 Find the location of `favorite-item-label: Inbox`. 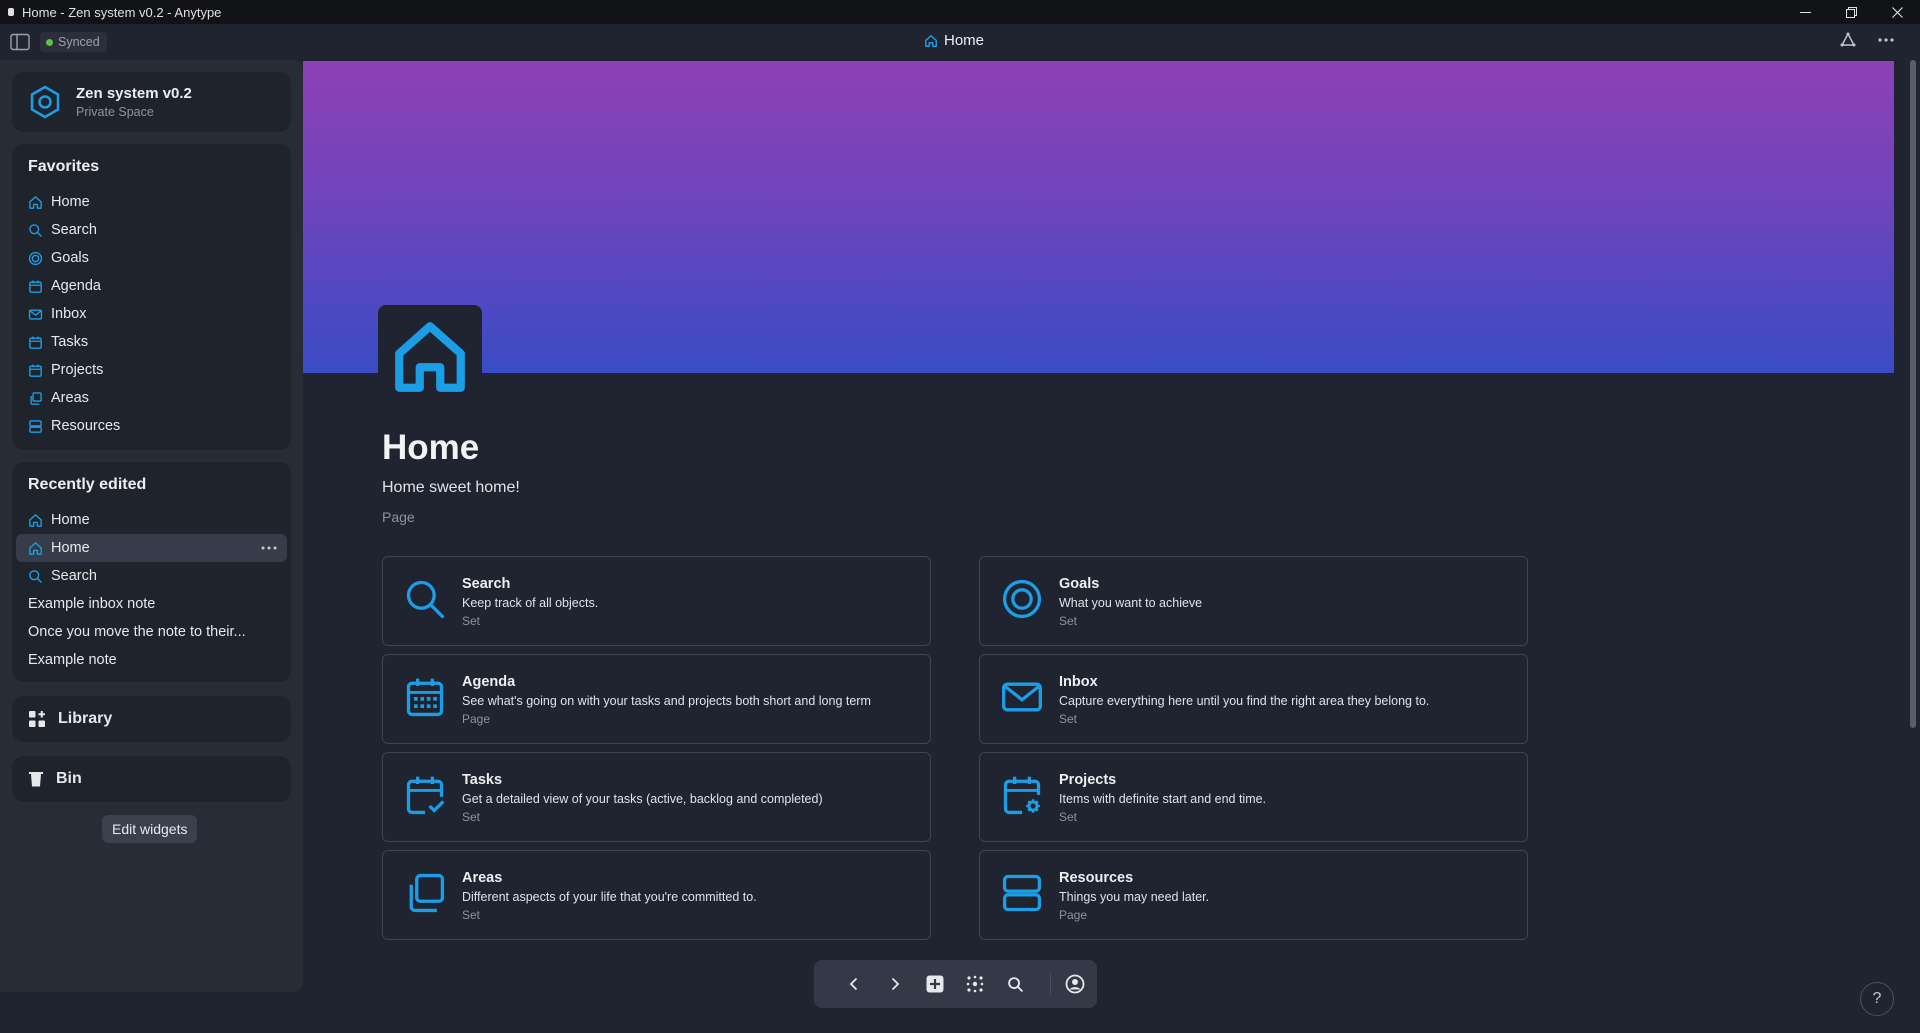

favorite-item-label: Inbox is located at coordinates (69, 314).